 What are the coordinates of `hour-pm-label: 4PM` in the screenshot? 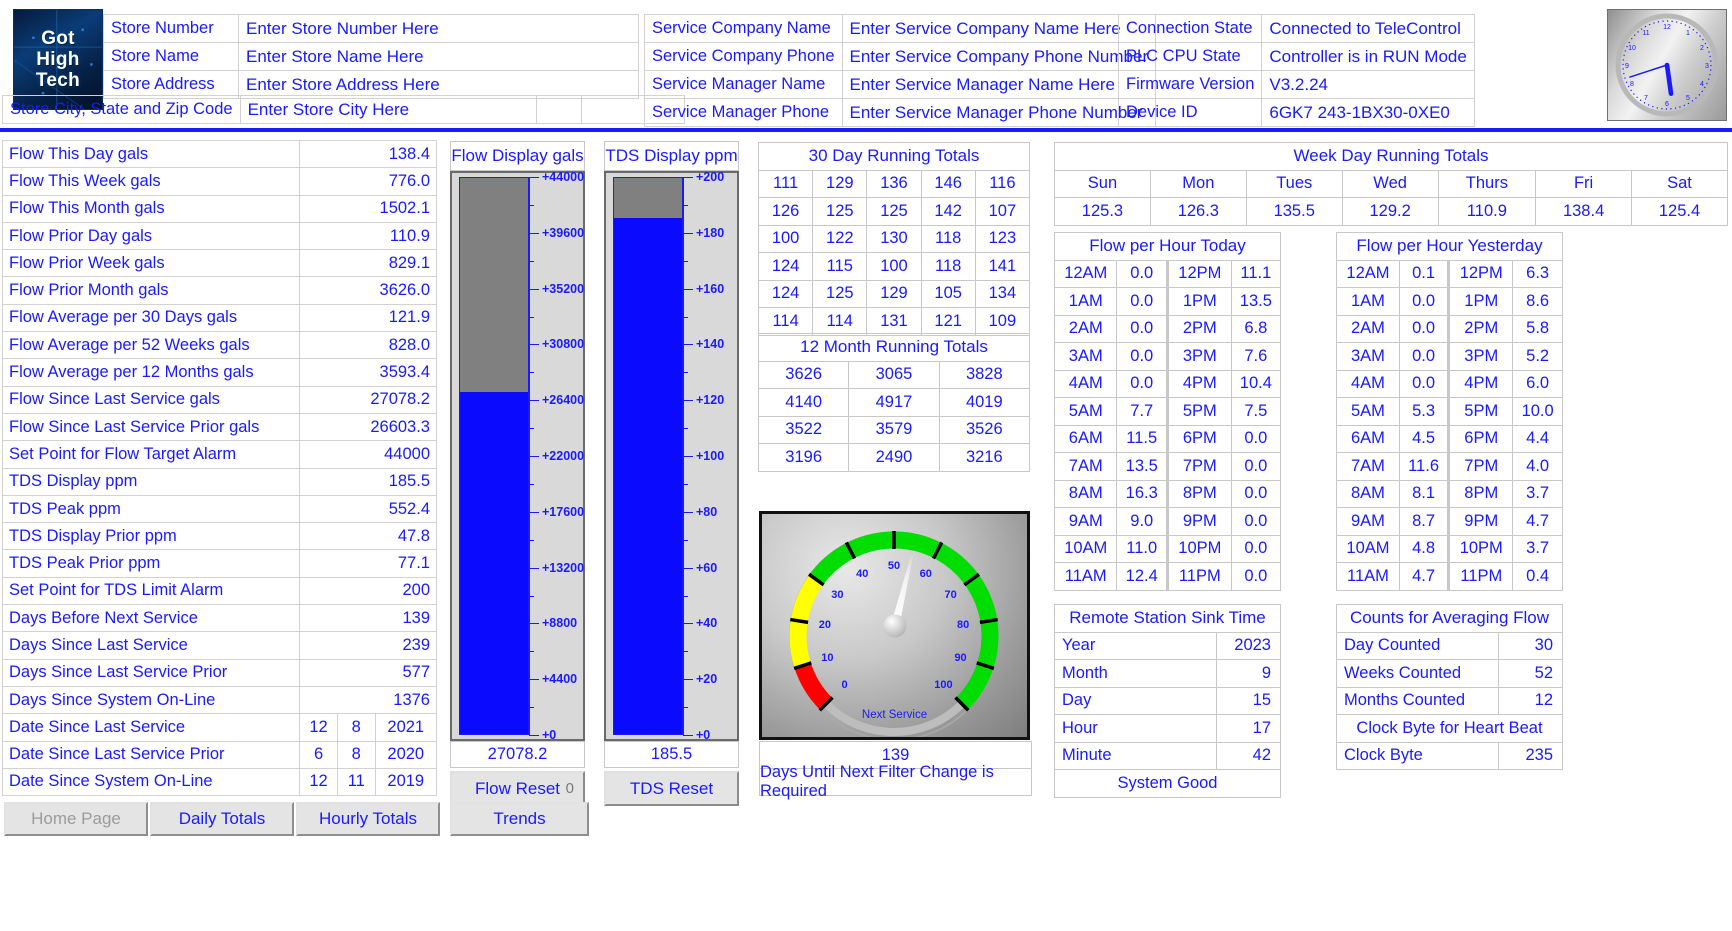 It's located at (1198, 383).